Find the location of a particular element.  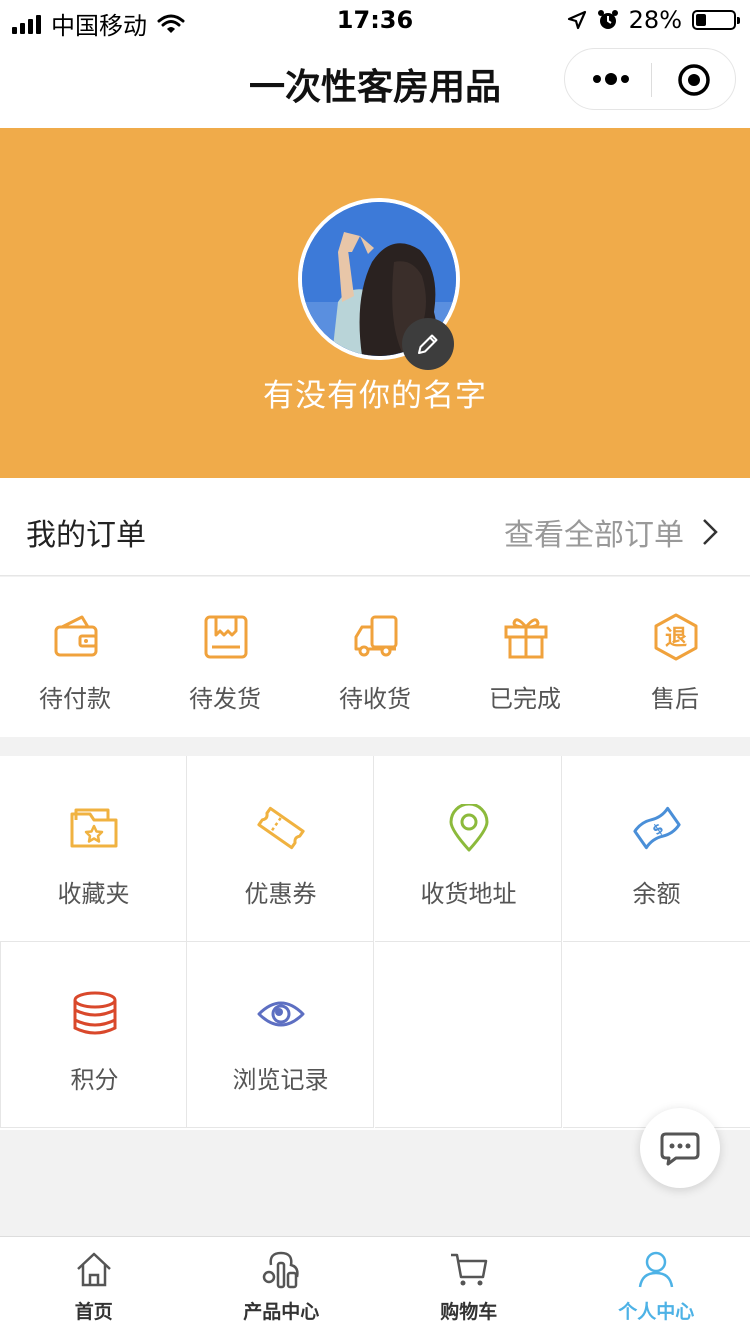

order-status-row: 待付款 待发货 待收货 已完成 退 售后 is located at coordinates (375, 657).